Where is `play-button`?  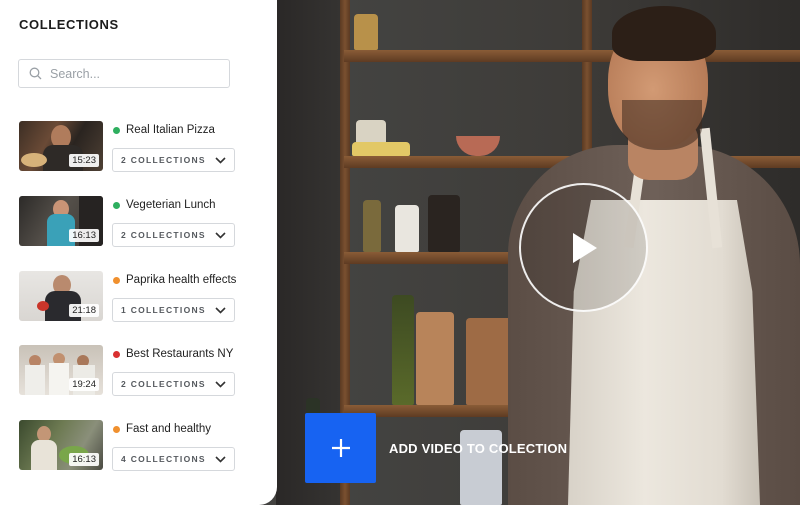
play-button is located at coordinates (583, 247).